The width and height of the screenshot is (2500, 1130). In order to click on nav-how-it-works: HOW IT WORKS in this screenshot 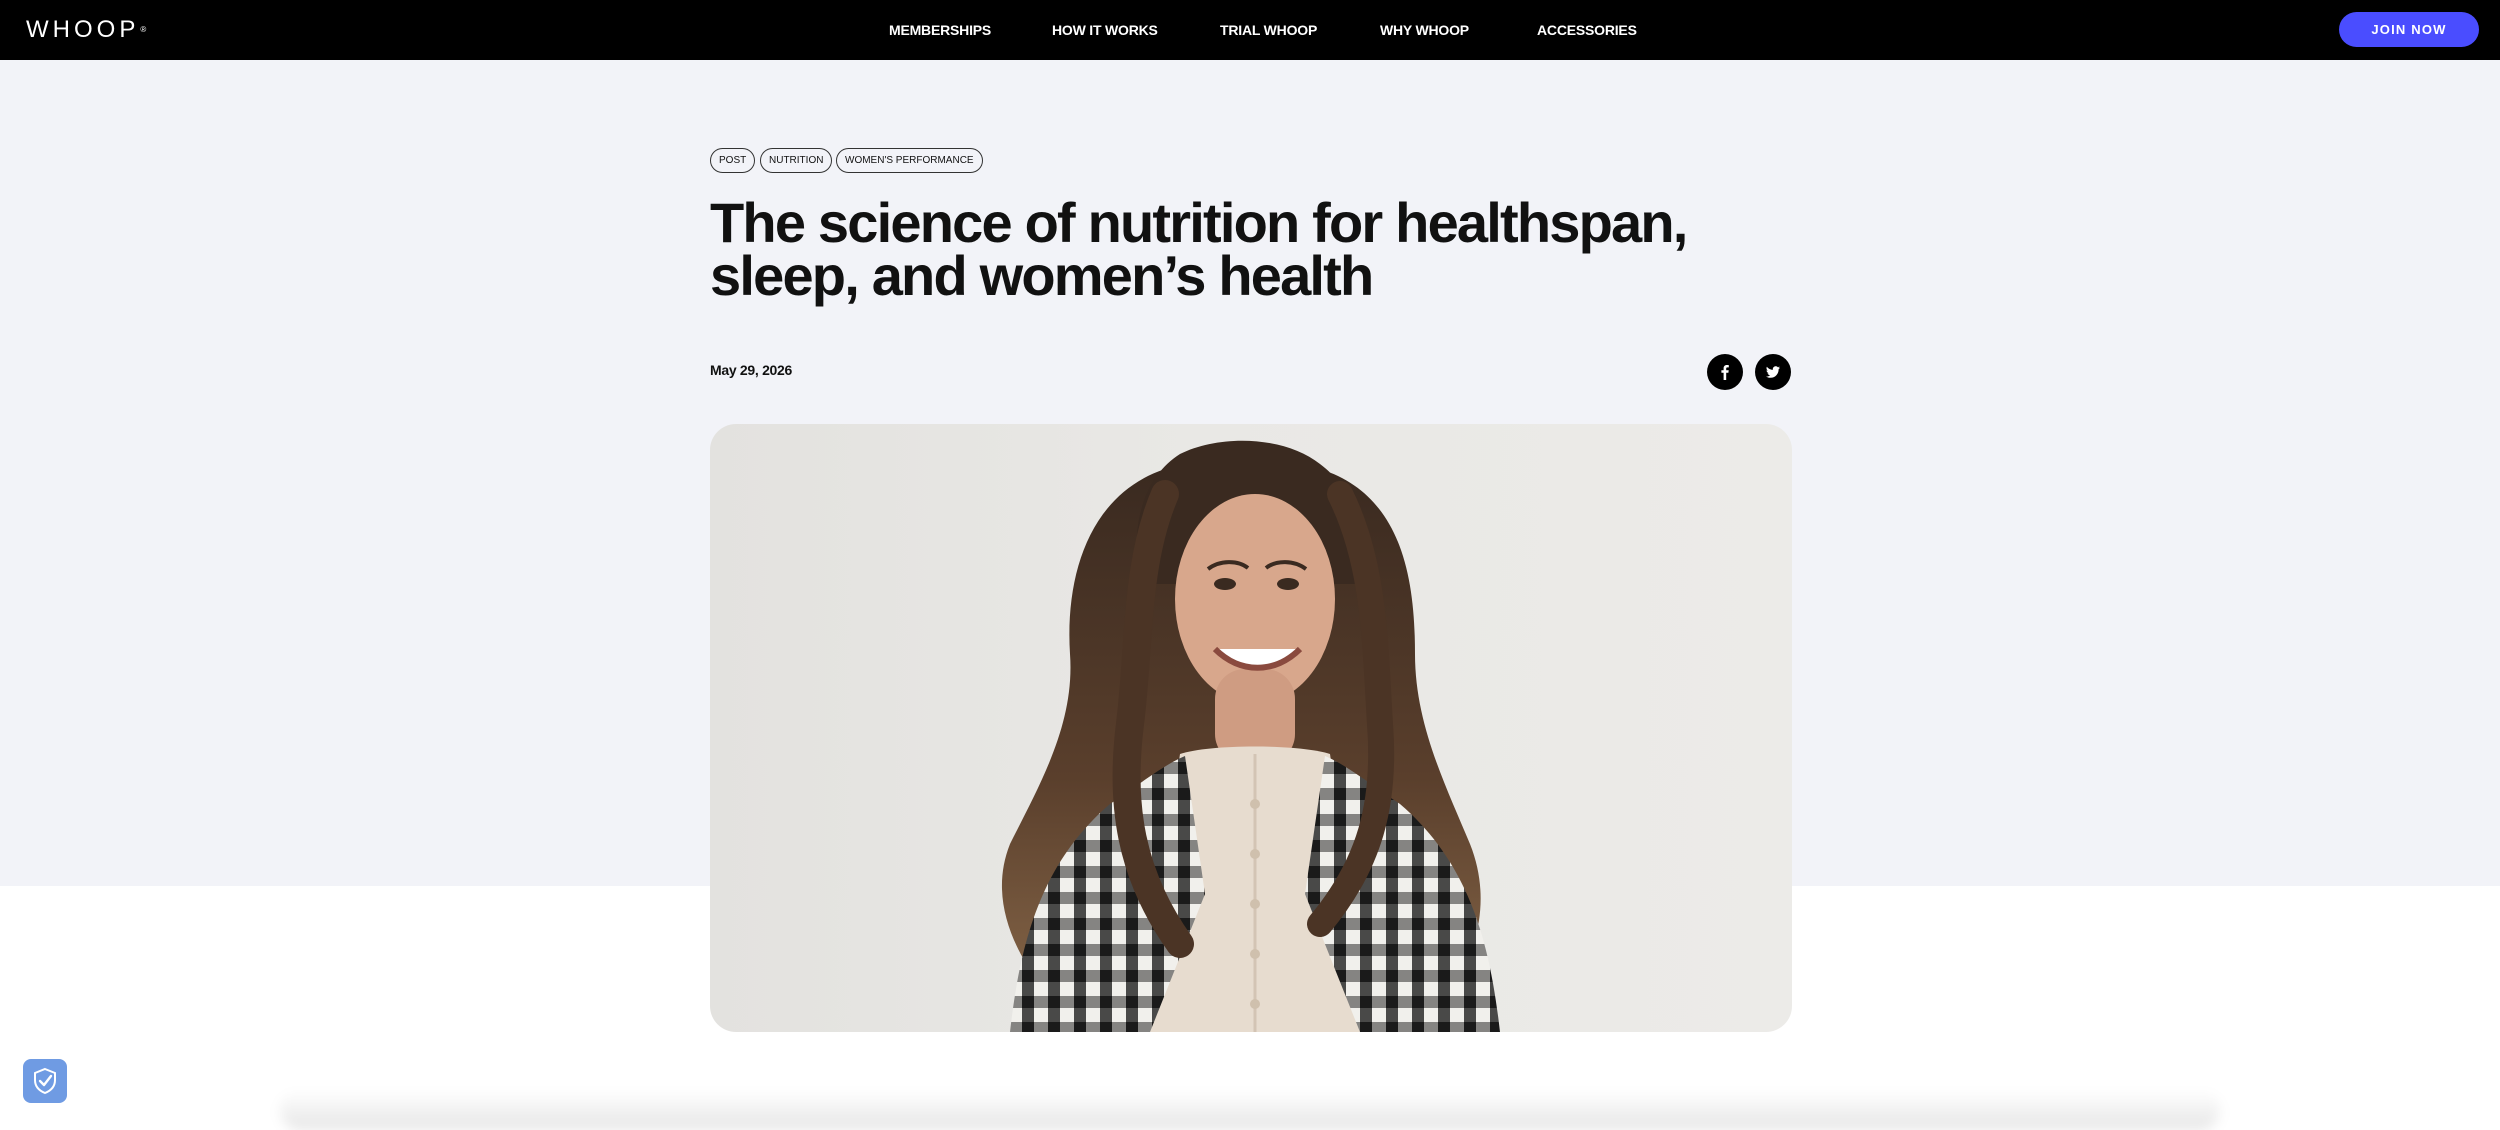, I will do `click(1105, 30)`.